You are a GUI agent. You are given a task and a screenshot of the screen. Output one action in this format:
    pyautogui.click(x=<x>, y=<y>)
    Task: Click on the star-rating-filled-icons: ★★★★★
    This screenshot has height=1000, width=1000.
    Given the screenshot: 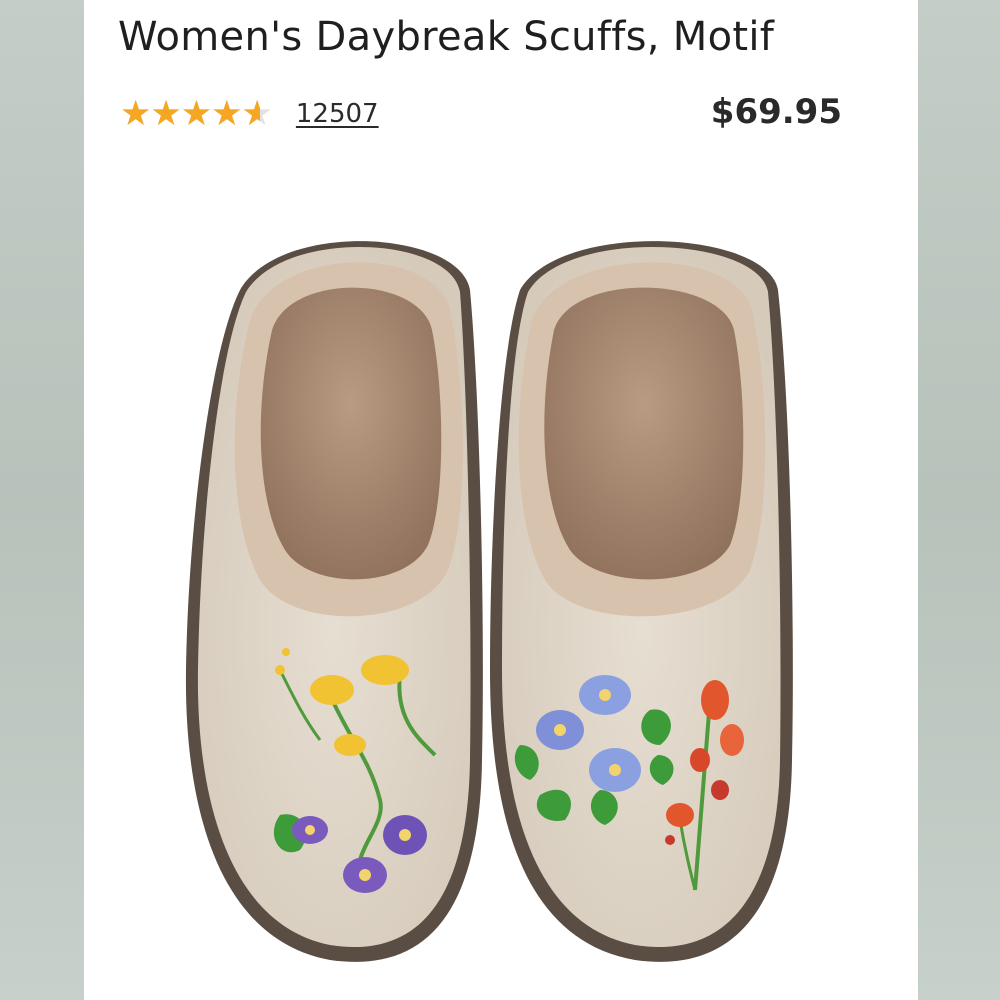 What is the action you would take?
    pyautogui.click(x=190, y=114)
    